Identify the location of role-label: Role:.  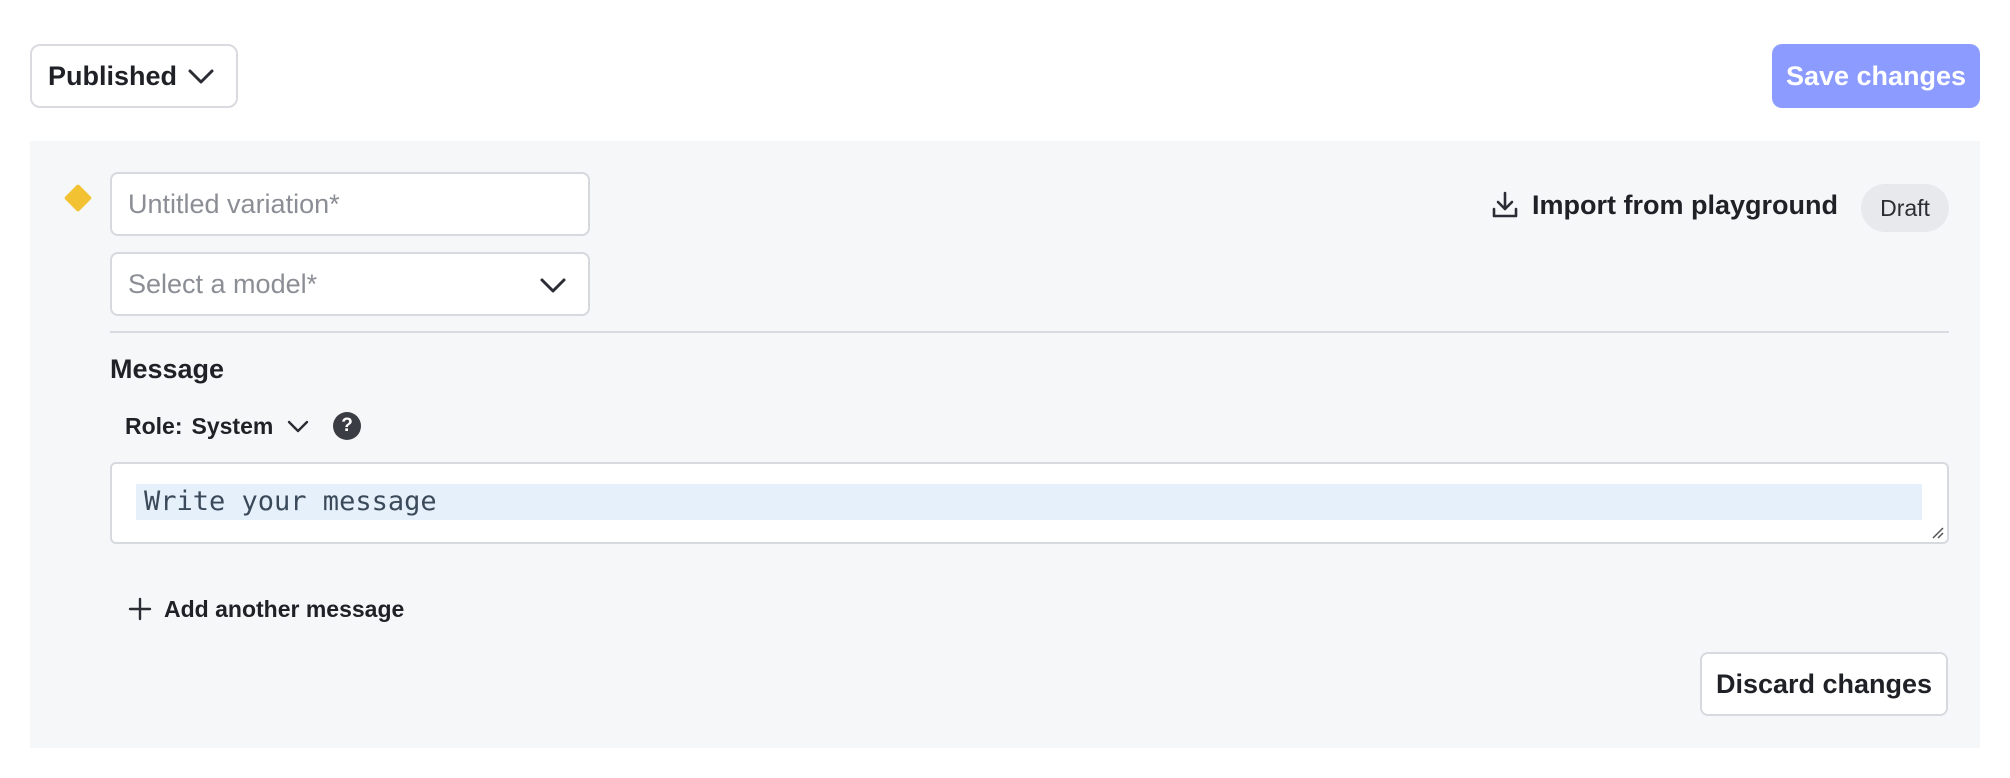
(154, 425).